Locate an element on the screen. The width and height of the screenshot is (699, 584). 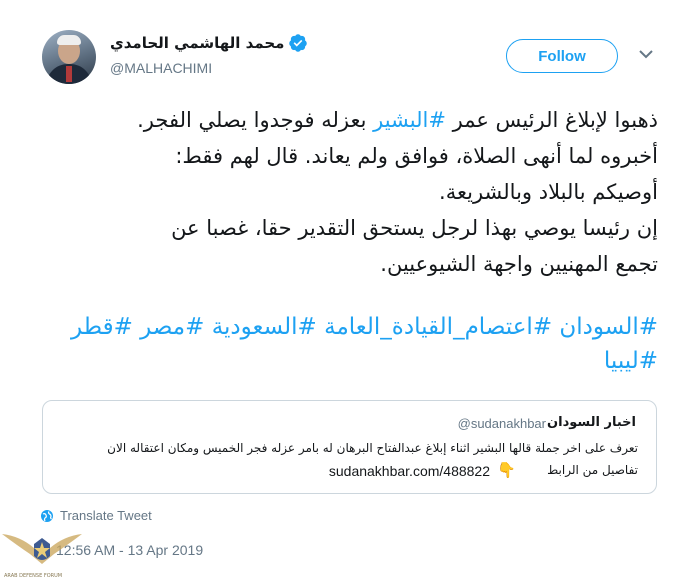
forum-watermark-logo: ARAB DEFENSE FORUM is located at coordinates (42, 554).